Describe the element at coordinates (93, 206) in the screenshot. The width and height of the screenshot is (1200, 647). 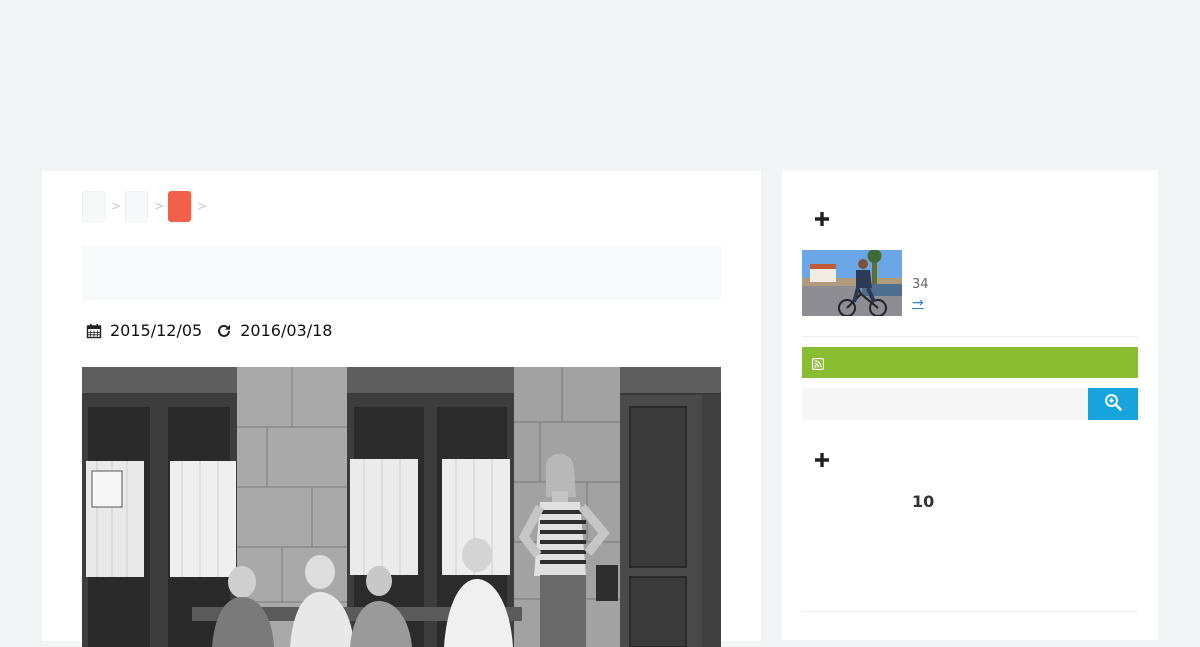
I see `breadcrumb-item-home` at that location.